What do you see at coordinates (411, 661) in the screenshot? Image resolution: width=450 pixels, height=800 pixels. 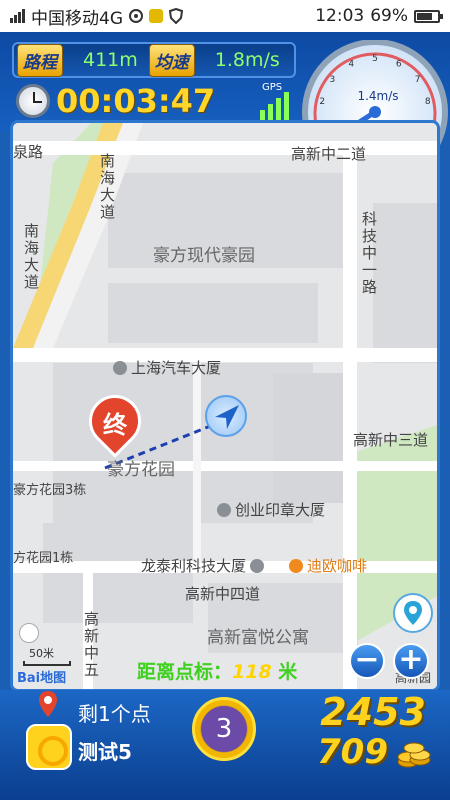 I see `zoom-in-button: +` at bounding box center [411, 661].